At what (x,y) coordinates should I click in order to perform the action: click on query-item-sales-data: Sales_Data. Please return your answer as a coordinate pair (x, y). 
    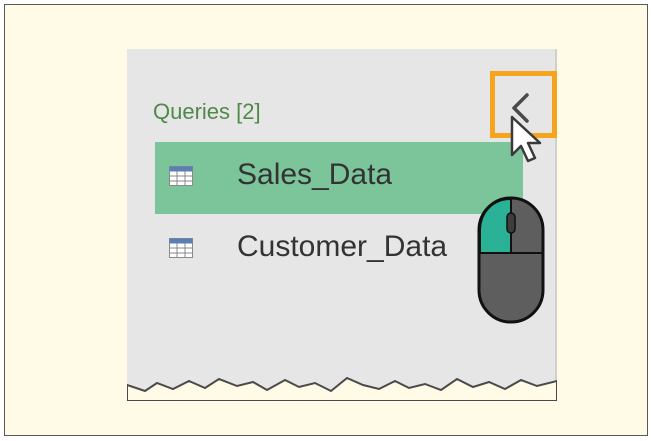
    Looking at the image, I should click on (339, 178).